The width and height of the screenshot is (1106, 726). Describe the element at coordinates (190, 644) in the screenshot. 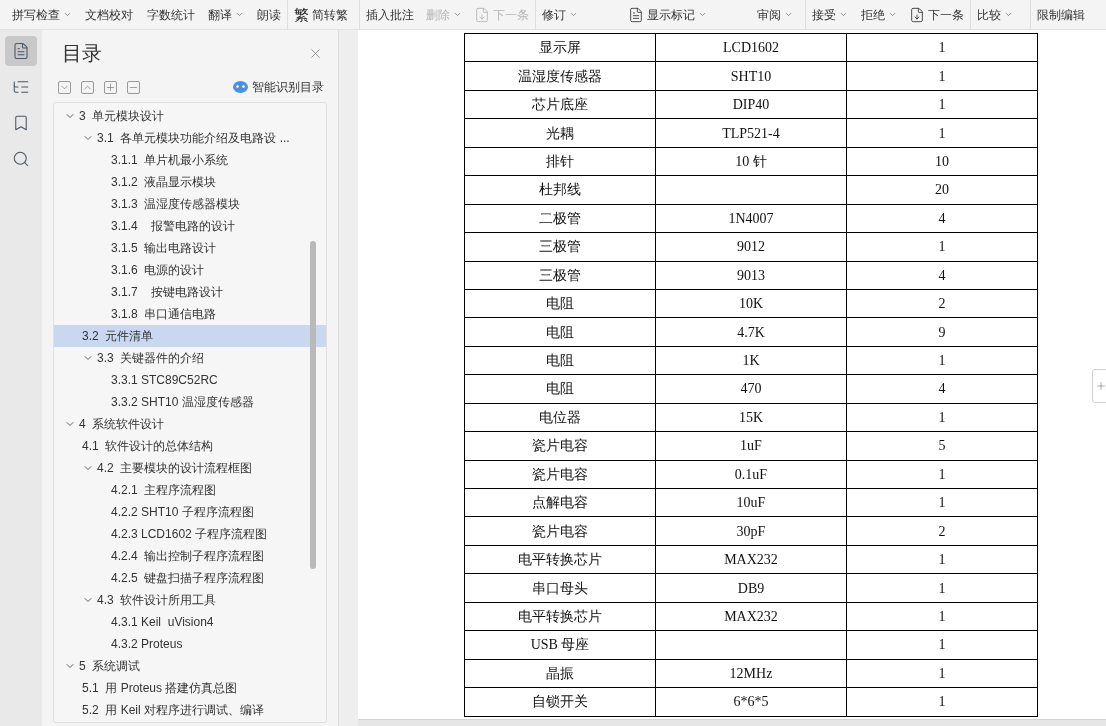

I see `toc-item: 4.3.2 Proteus` at that location.